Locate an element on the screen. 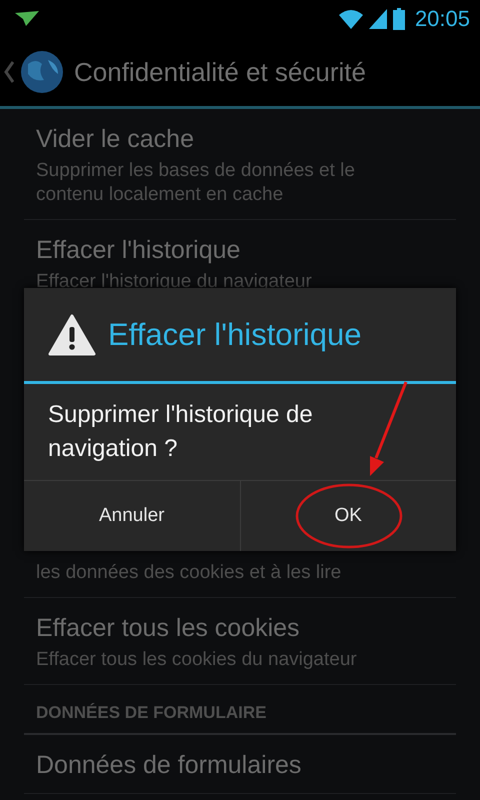 This screenshot has height=800, width=480. setting-summary: Effacer tous les cookies du navigateur is located at coordinates (197, 660).